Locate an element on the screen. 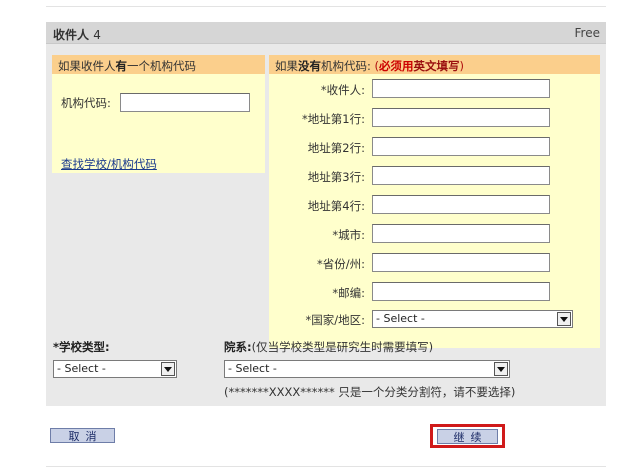 Image resolution: width=640 pixels, height=475 pixels. heading-note-red: 必须用 is located at coordinates (396, 66).